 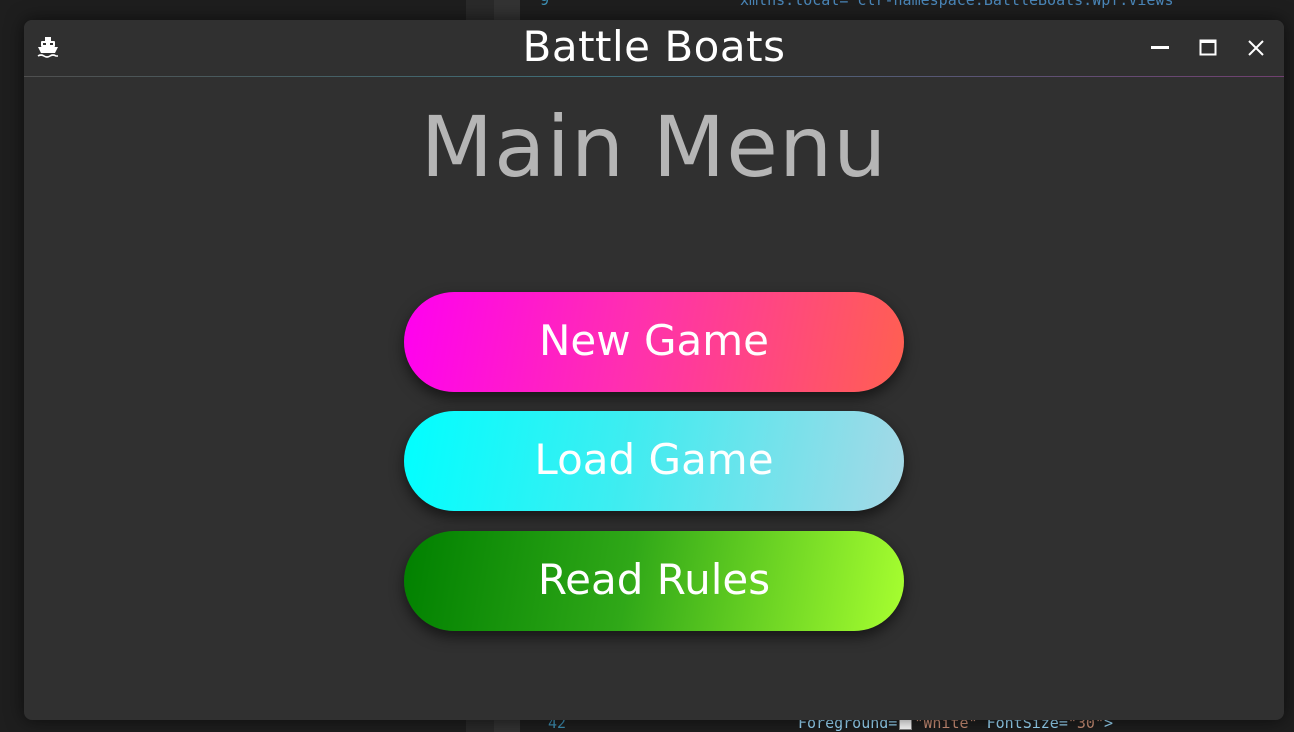 I want to click on ide-line-number: 9, so click(x=545, y=4).